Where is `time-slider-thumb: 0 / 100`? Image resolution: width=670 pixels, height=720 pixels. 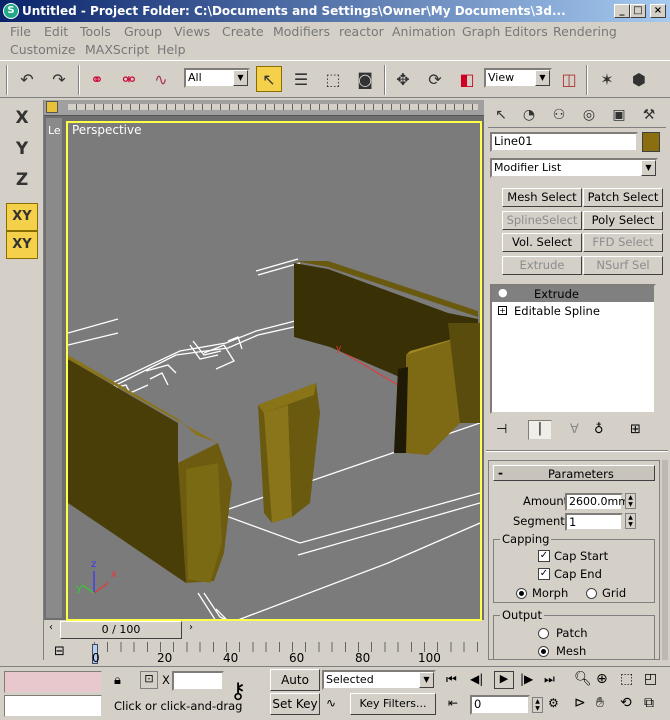 time-slider-thumb: 0 / 100 is located at coordinates (121, 630).